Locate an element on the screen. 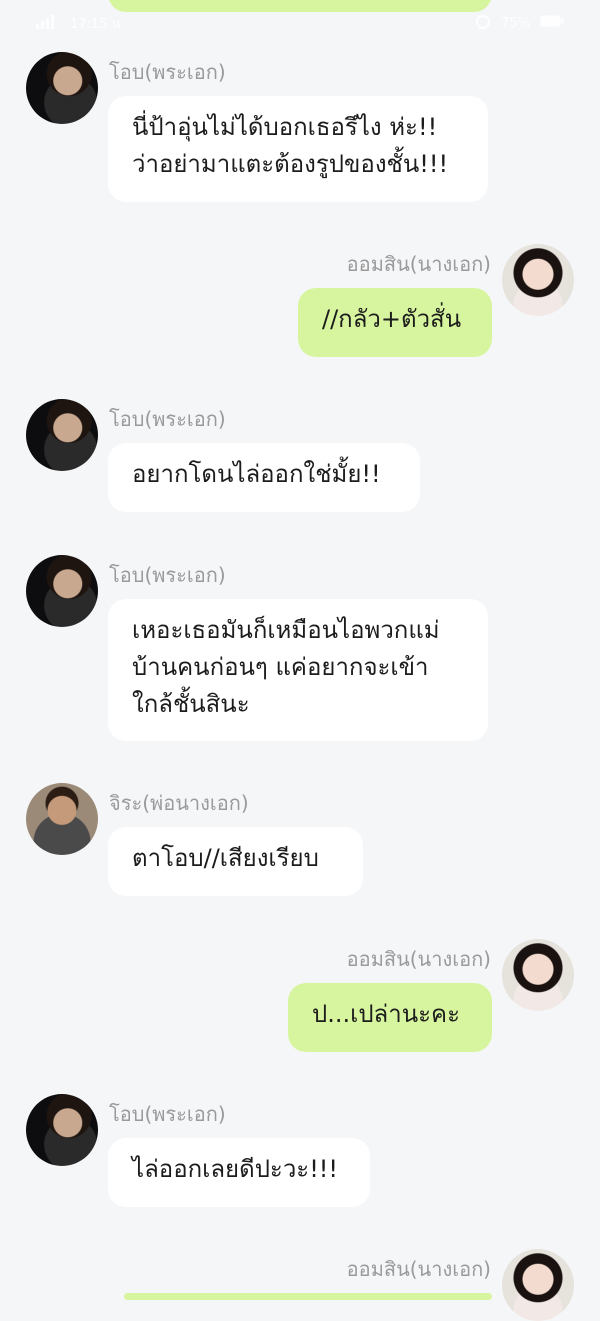 Image resolution: width=600 pixels, height=1321 pixels. alarm-icon is located at coordinates (483, 23).